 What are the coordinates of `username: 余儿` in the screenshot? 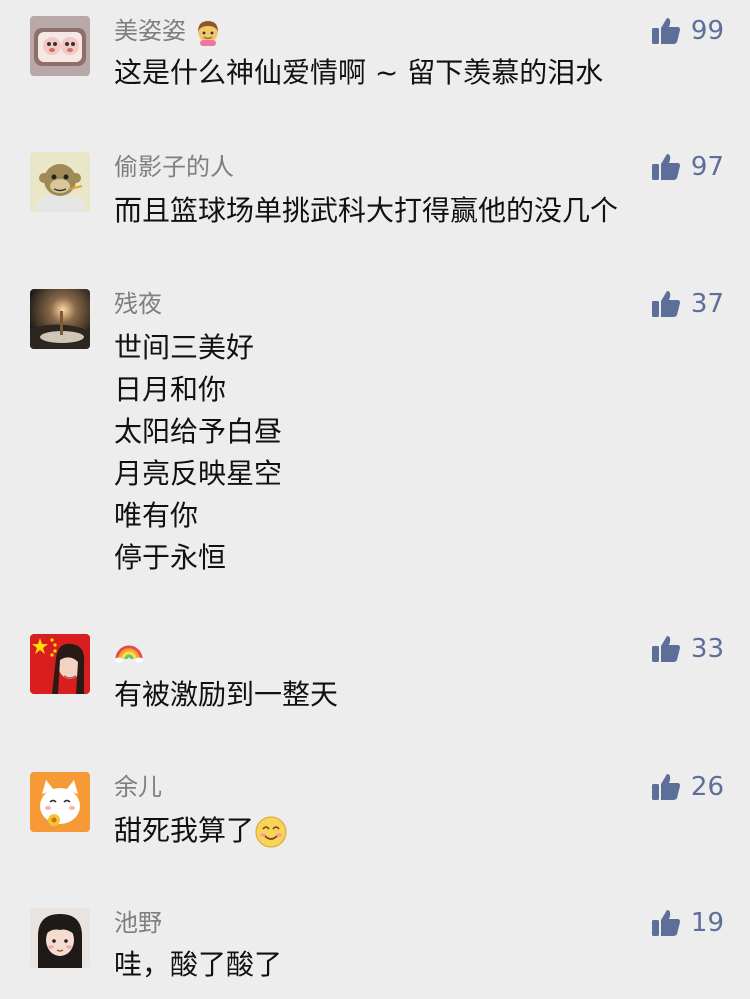 It's located at (138, 787).